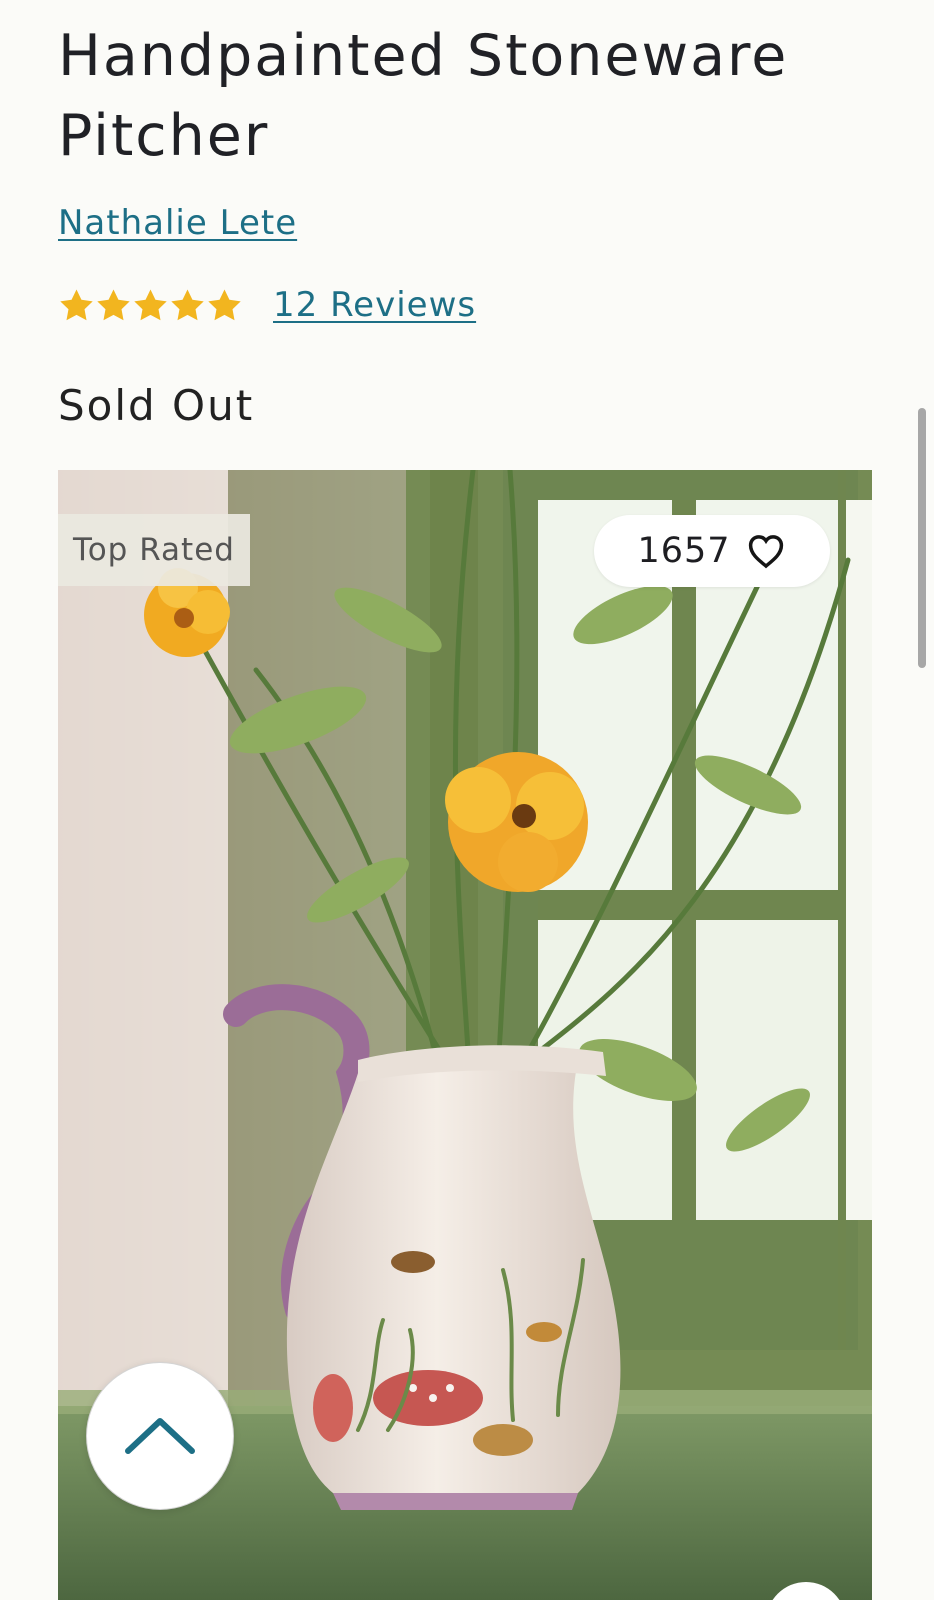  I want to click on star-rating, so click(150, 305).